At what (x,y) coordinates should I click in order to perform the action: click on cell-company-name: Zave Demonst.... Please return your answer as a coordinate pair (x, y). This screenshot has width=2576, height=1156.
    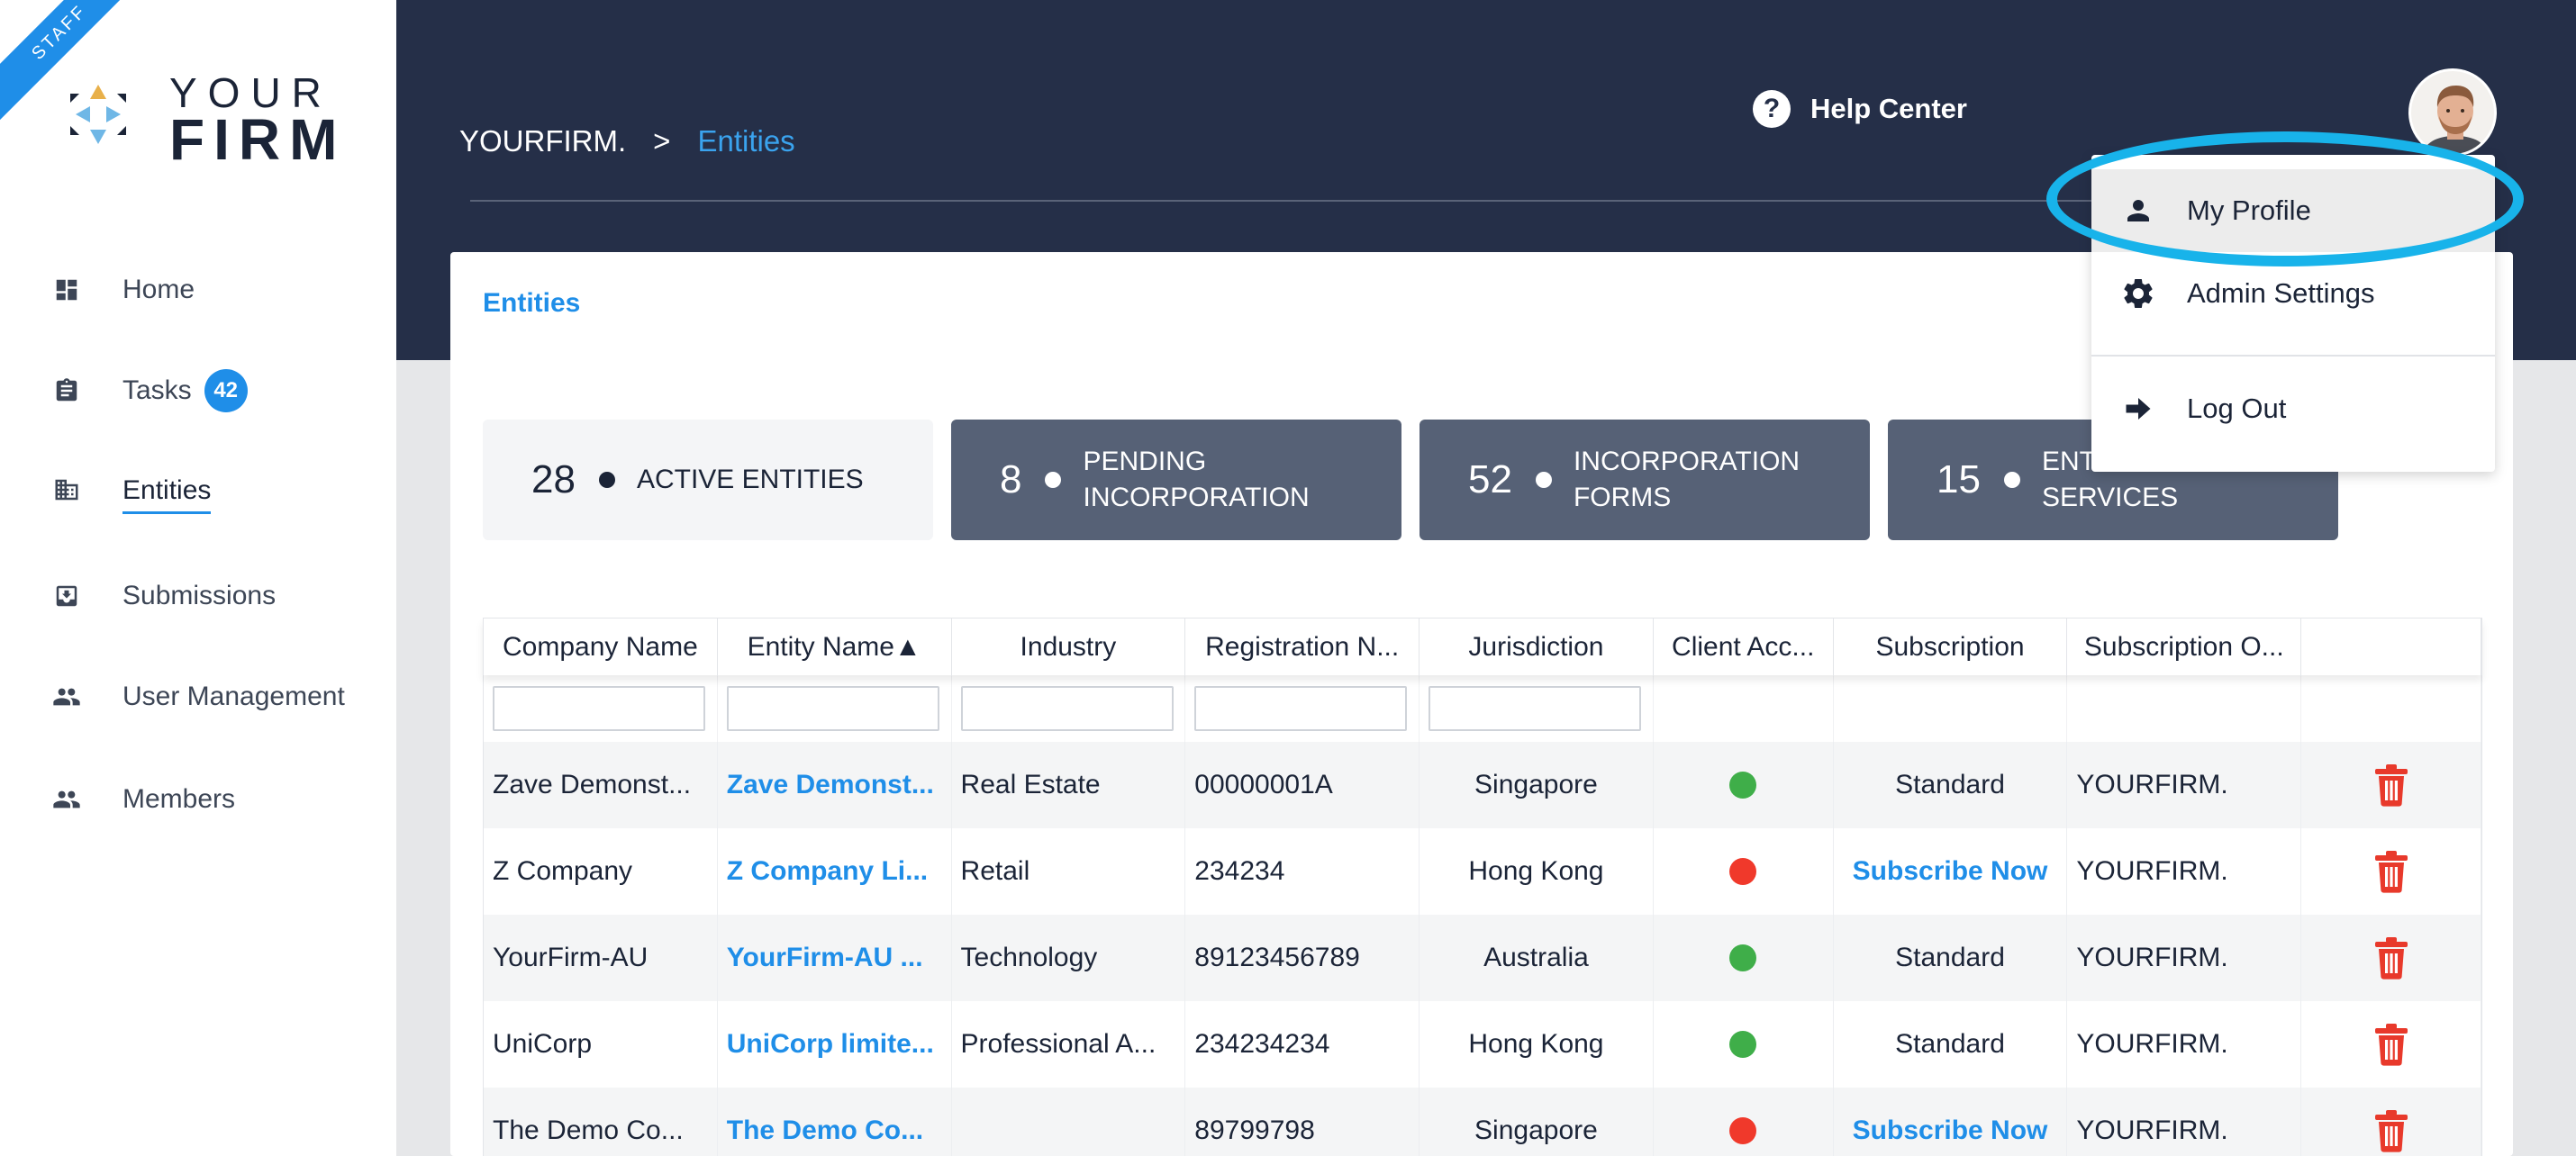
    Looking at the image, I should click on (601, 785).